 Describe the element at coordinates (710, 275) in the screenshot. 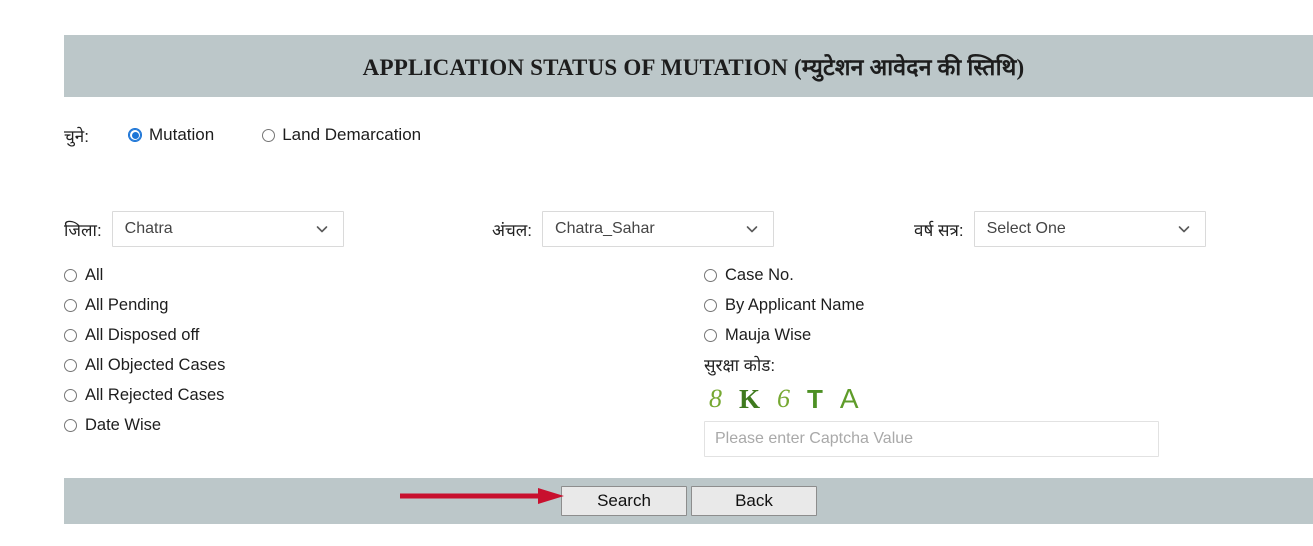

I see `radio-case-no-icon` at that location.